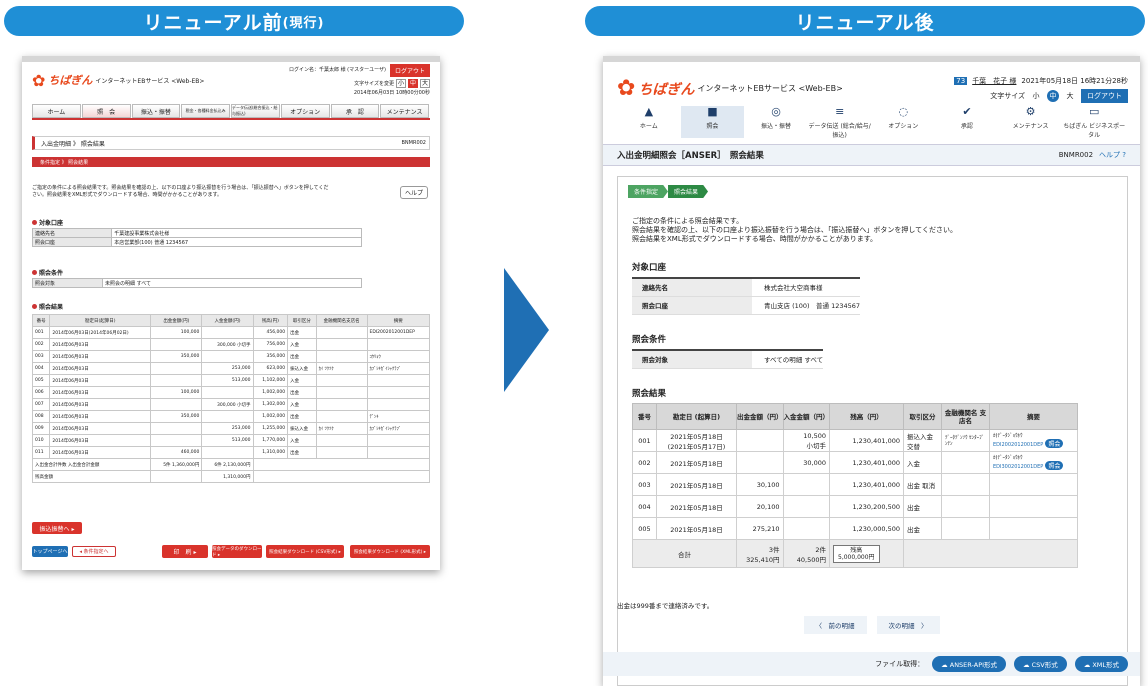 The width and height of the screenshot is (1148, 686). I want to click on before-cell: 350,000, so click(176, 416).